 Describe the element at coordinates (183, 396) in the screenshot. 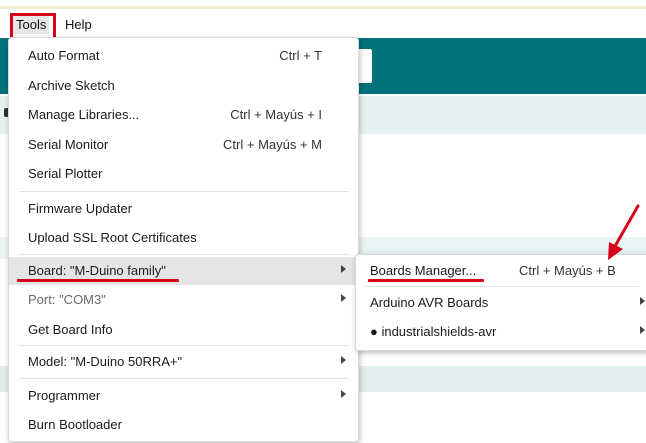

I see `menu-item-programmer: Programmer` at that location.